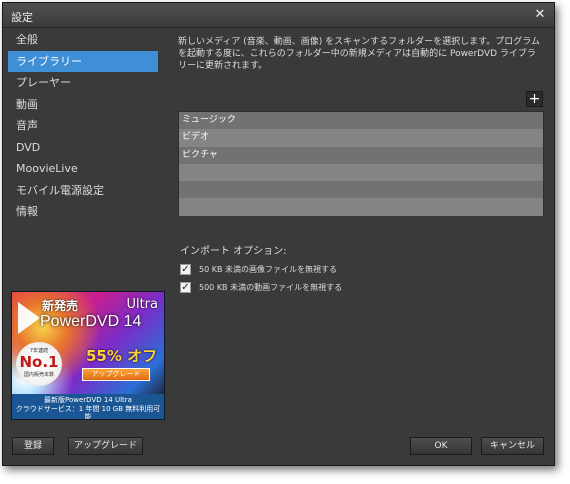  Describe the element at coordinates (441, 446) in the screenshot. I see `ok-button: OK` at that location.